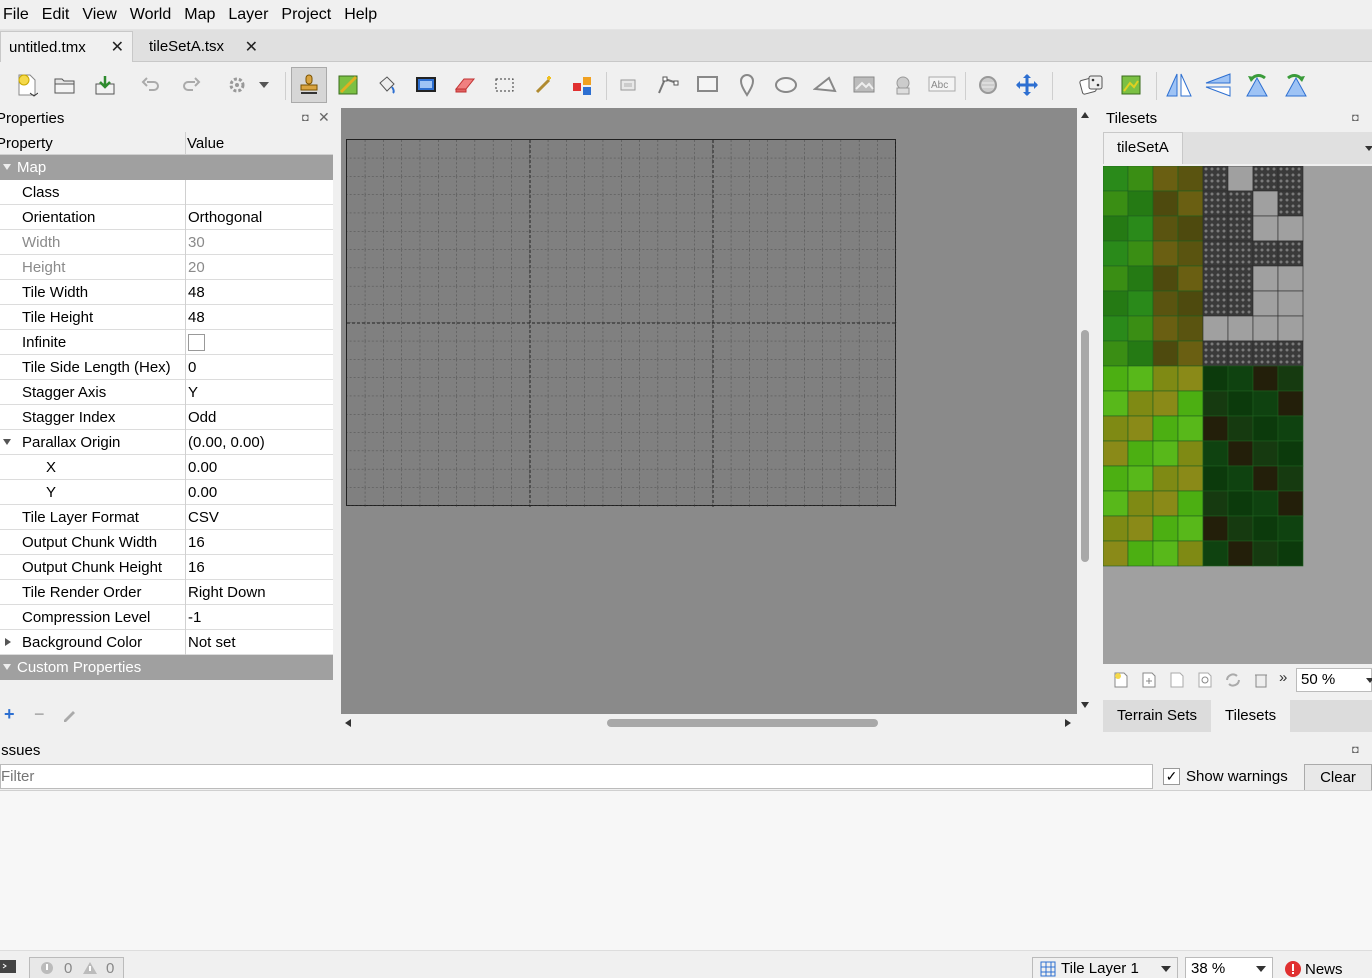 Image resolution: width=1372 pixels, height=978 pixels. I want to click on tab-tilesets: Tilesets, so click(1251, 716).